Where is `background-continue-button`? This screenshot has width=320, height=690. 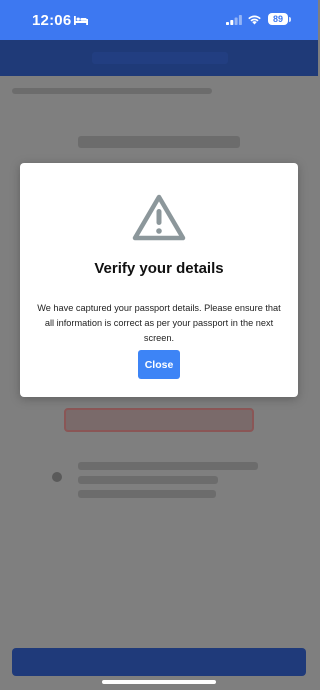 background-continue-button is located at coordinates (159, 662).